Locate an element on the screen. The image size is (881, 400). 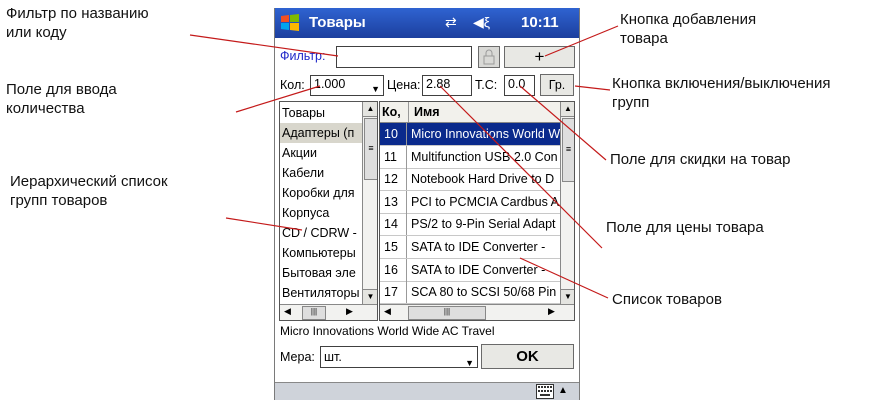
clock: 10:11 is located at coordinates (540, 22).